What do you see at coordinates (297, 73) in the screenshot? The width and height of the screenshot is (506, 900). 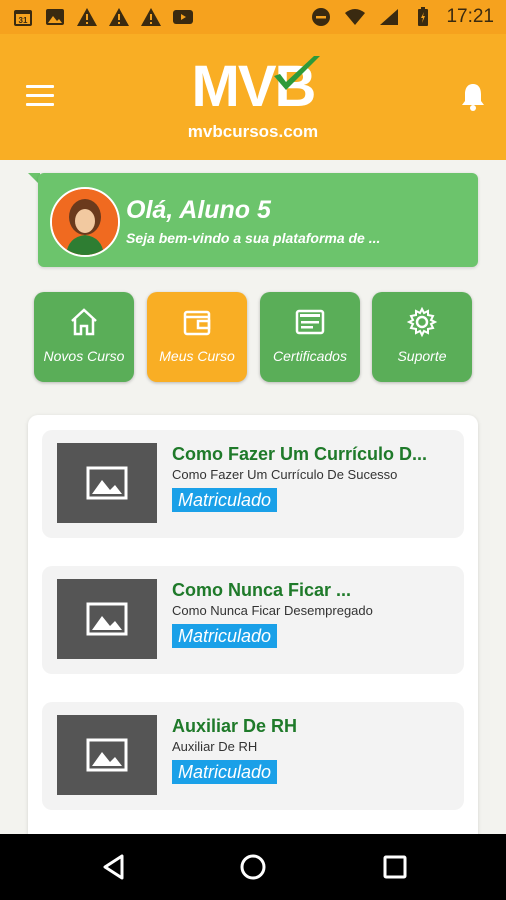 I see `logo-check-icon` at bounding box center [297, 73].